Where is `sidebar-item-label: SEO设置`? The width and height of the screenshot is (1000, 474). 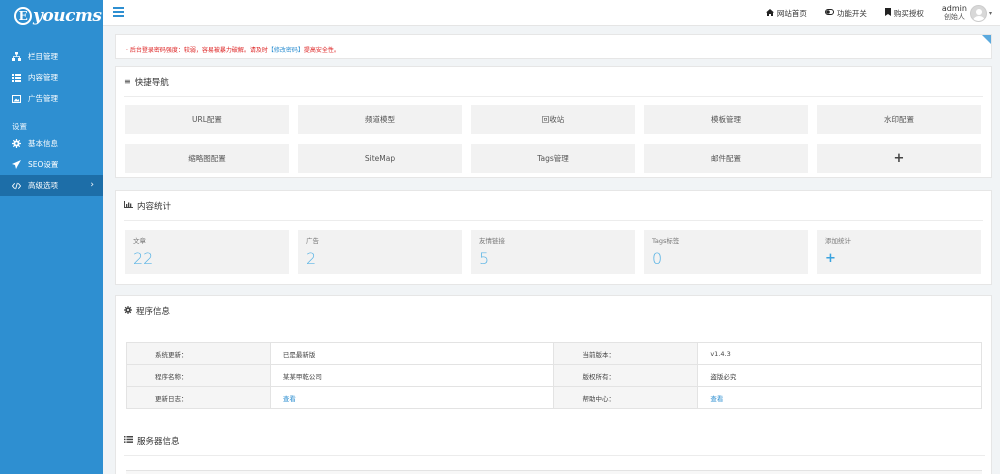 sidebar-item-label: SEO设置 is located at coordinates (43, 164).